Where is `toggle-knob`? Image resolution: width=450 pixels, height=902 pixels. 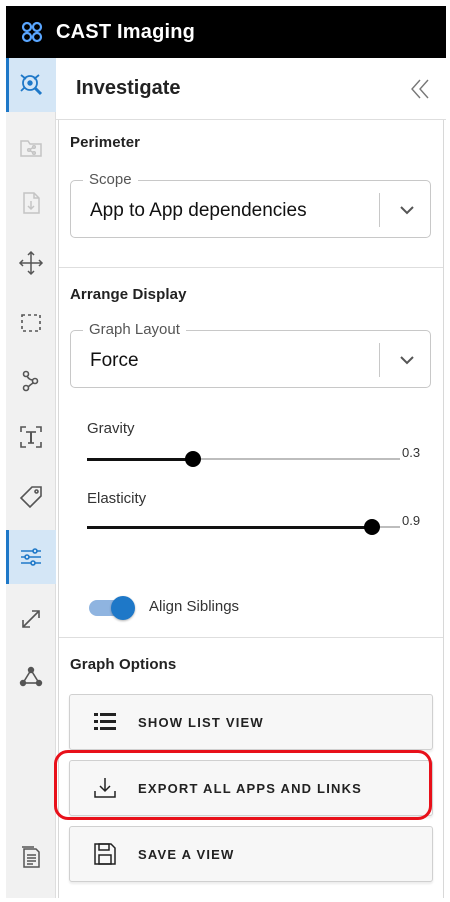 toggle-knob is located at coordinates (123, 608).